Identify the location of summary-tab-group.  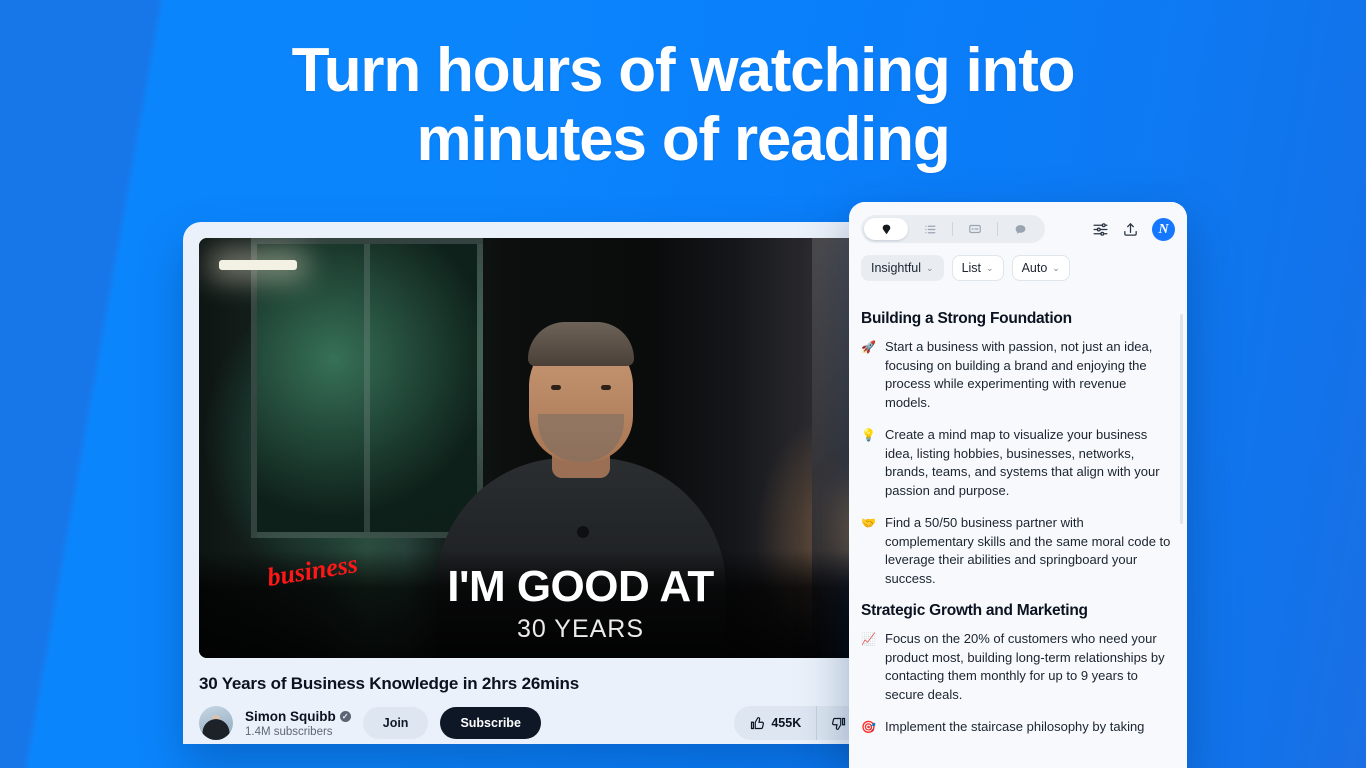
(953, 229).